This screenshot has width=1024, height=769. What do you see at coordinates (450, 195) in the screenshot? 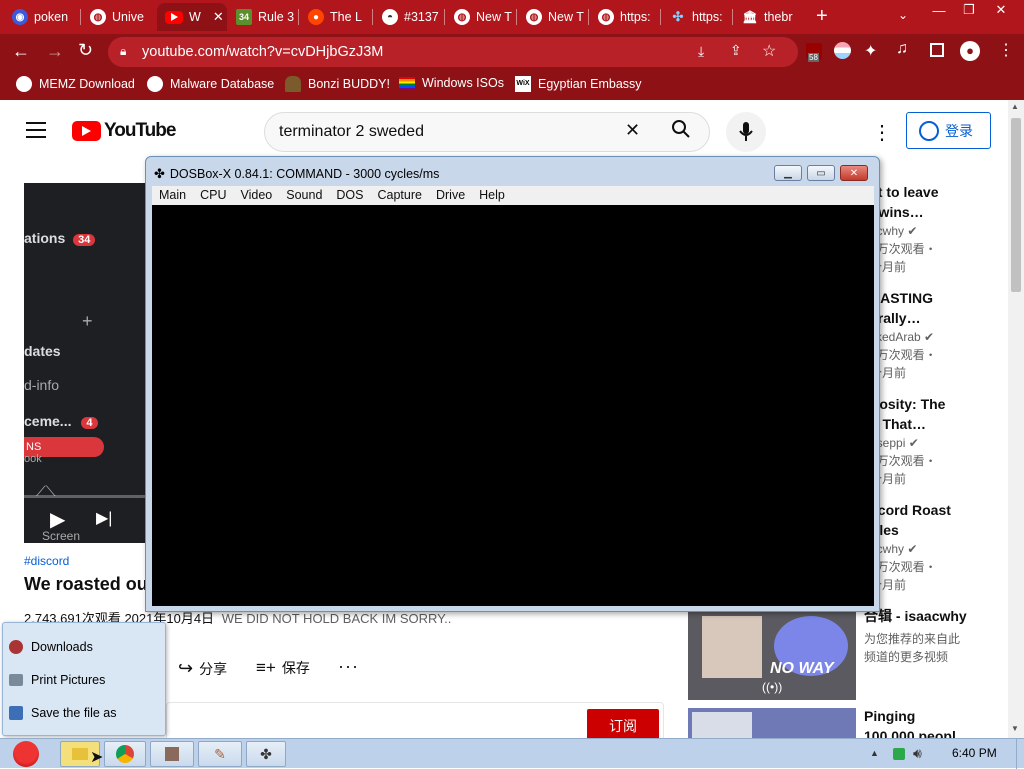
I see `menu-drive: Drive` at bounding box center [450, 195].